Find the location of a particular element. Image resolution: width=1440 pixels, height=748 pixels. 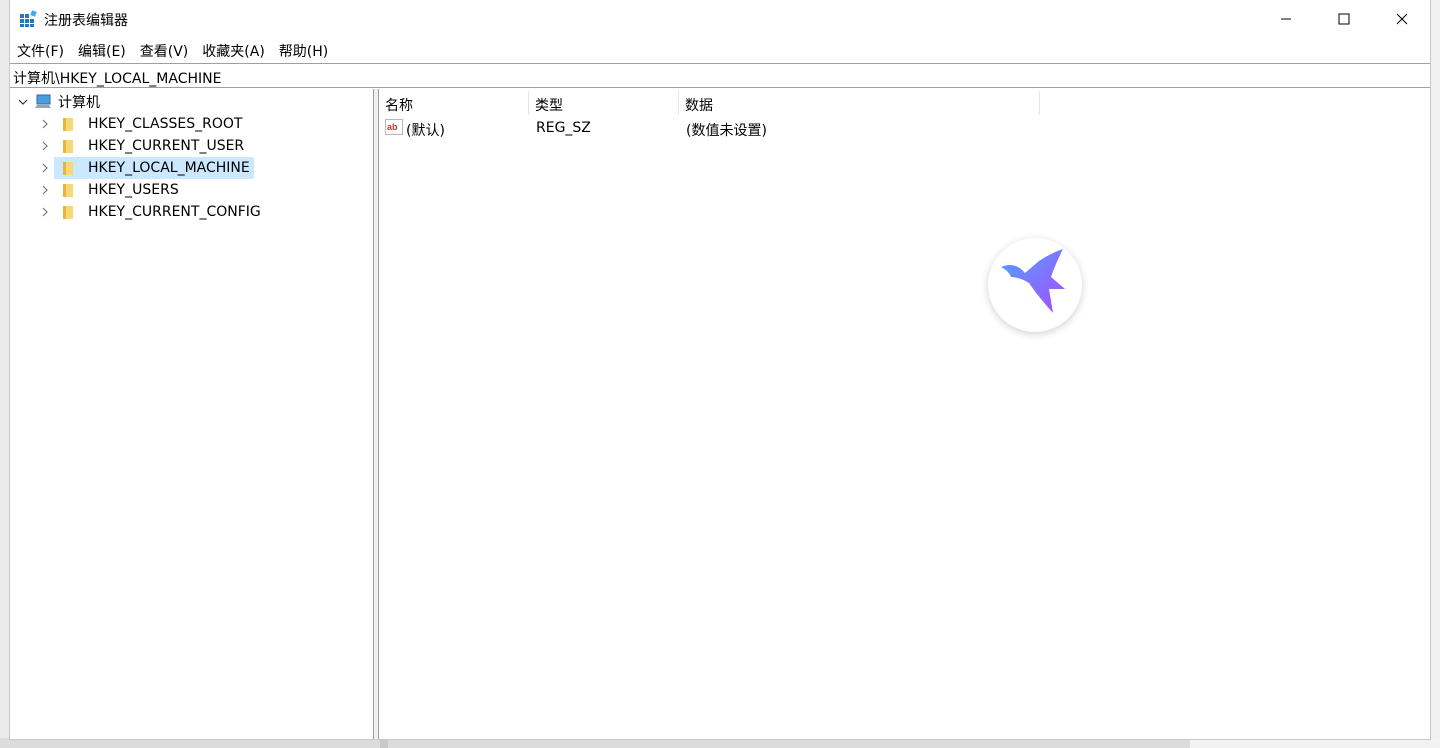

floating-bird-app-icon is located at coordinates (1035, 285).